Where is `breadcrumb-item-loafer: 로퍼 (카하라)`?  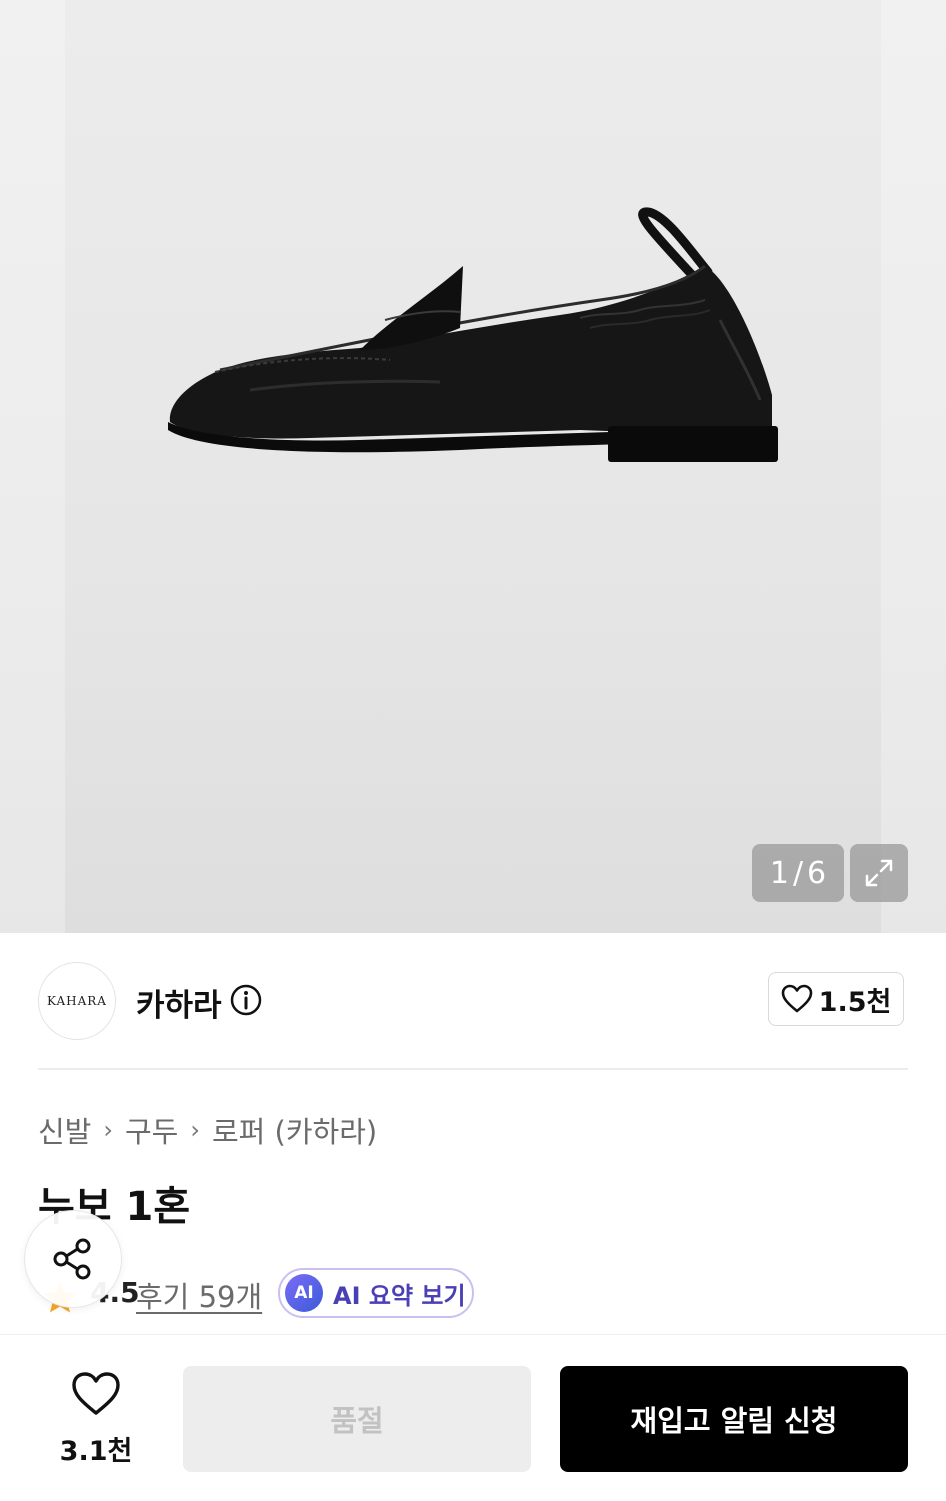
breadcrumb-item-loafer: 로퍼 (카하라) is located at coordinates (294, 1130).